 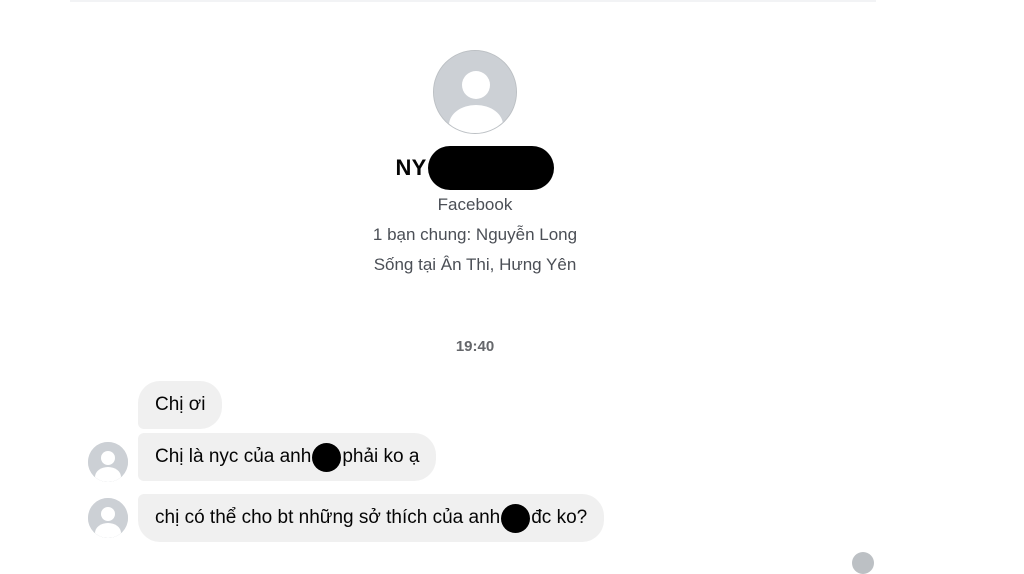 I want to click on message-row: Chị là nyc của anh phải ko ạ, so click(x=262, y=457).